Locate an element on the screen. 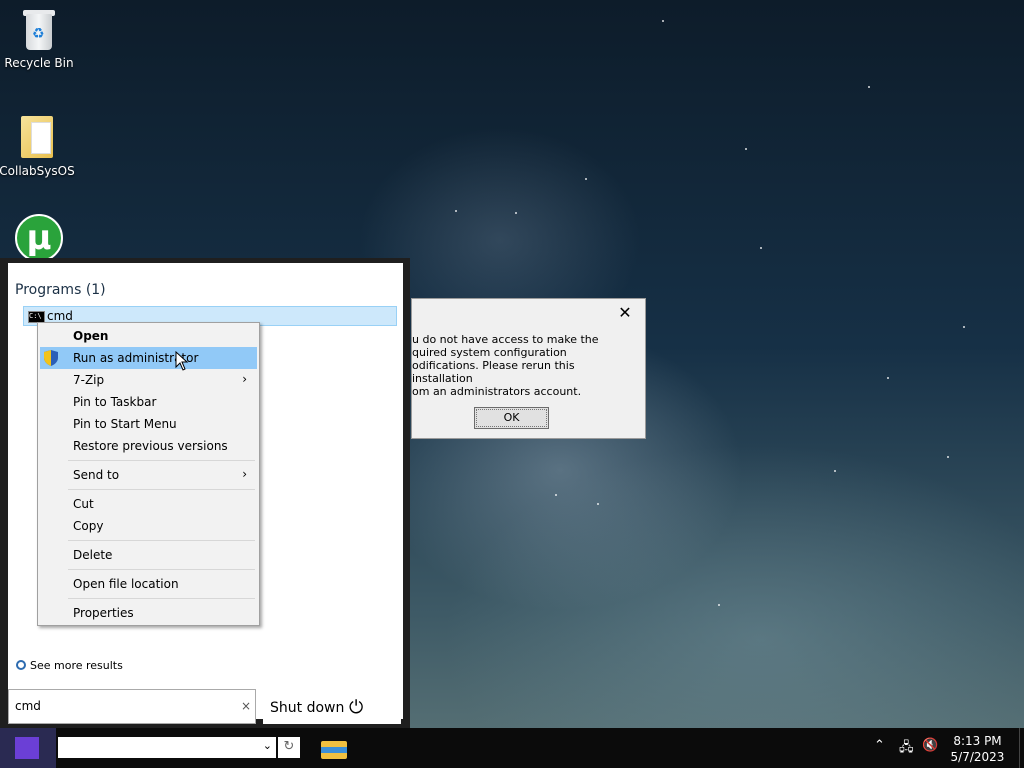  file-explorer-taskbar-button is located at coordinates (334, 749).